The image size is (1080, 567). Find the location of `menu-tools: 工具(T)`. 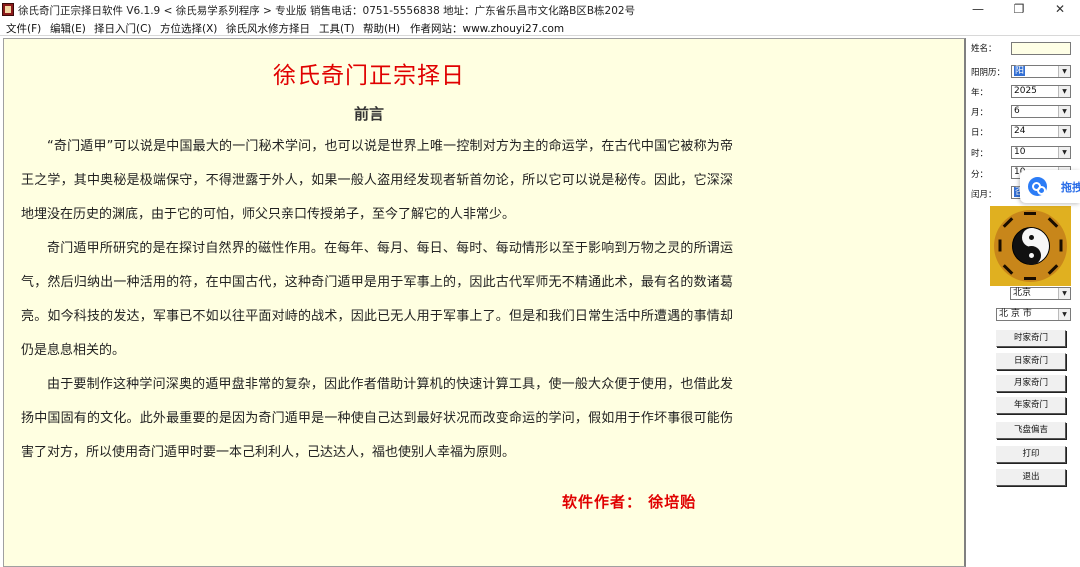

menu-tools: 工具(T) is located at coordinates (337, 28).